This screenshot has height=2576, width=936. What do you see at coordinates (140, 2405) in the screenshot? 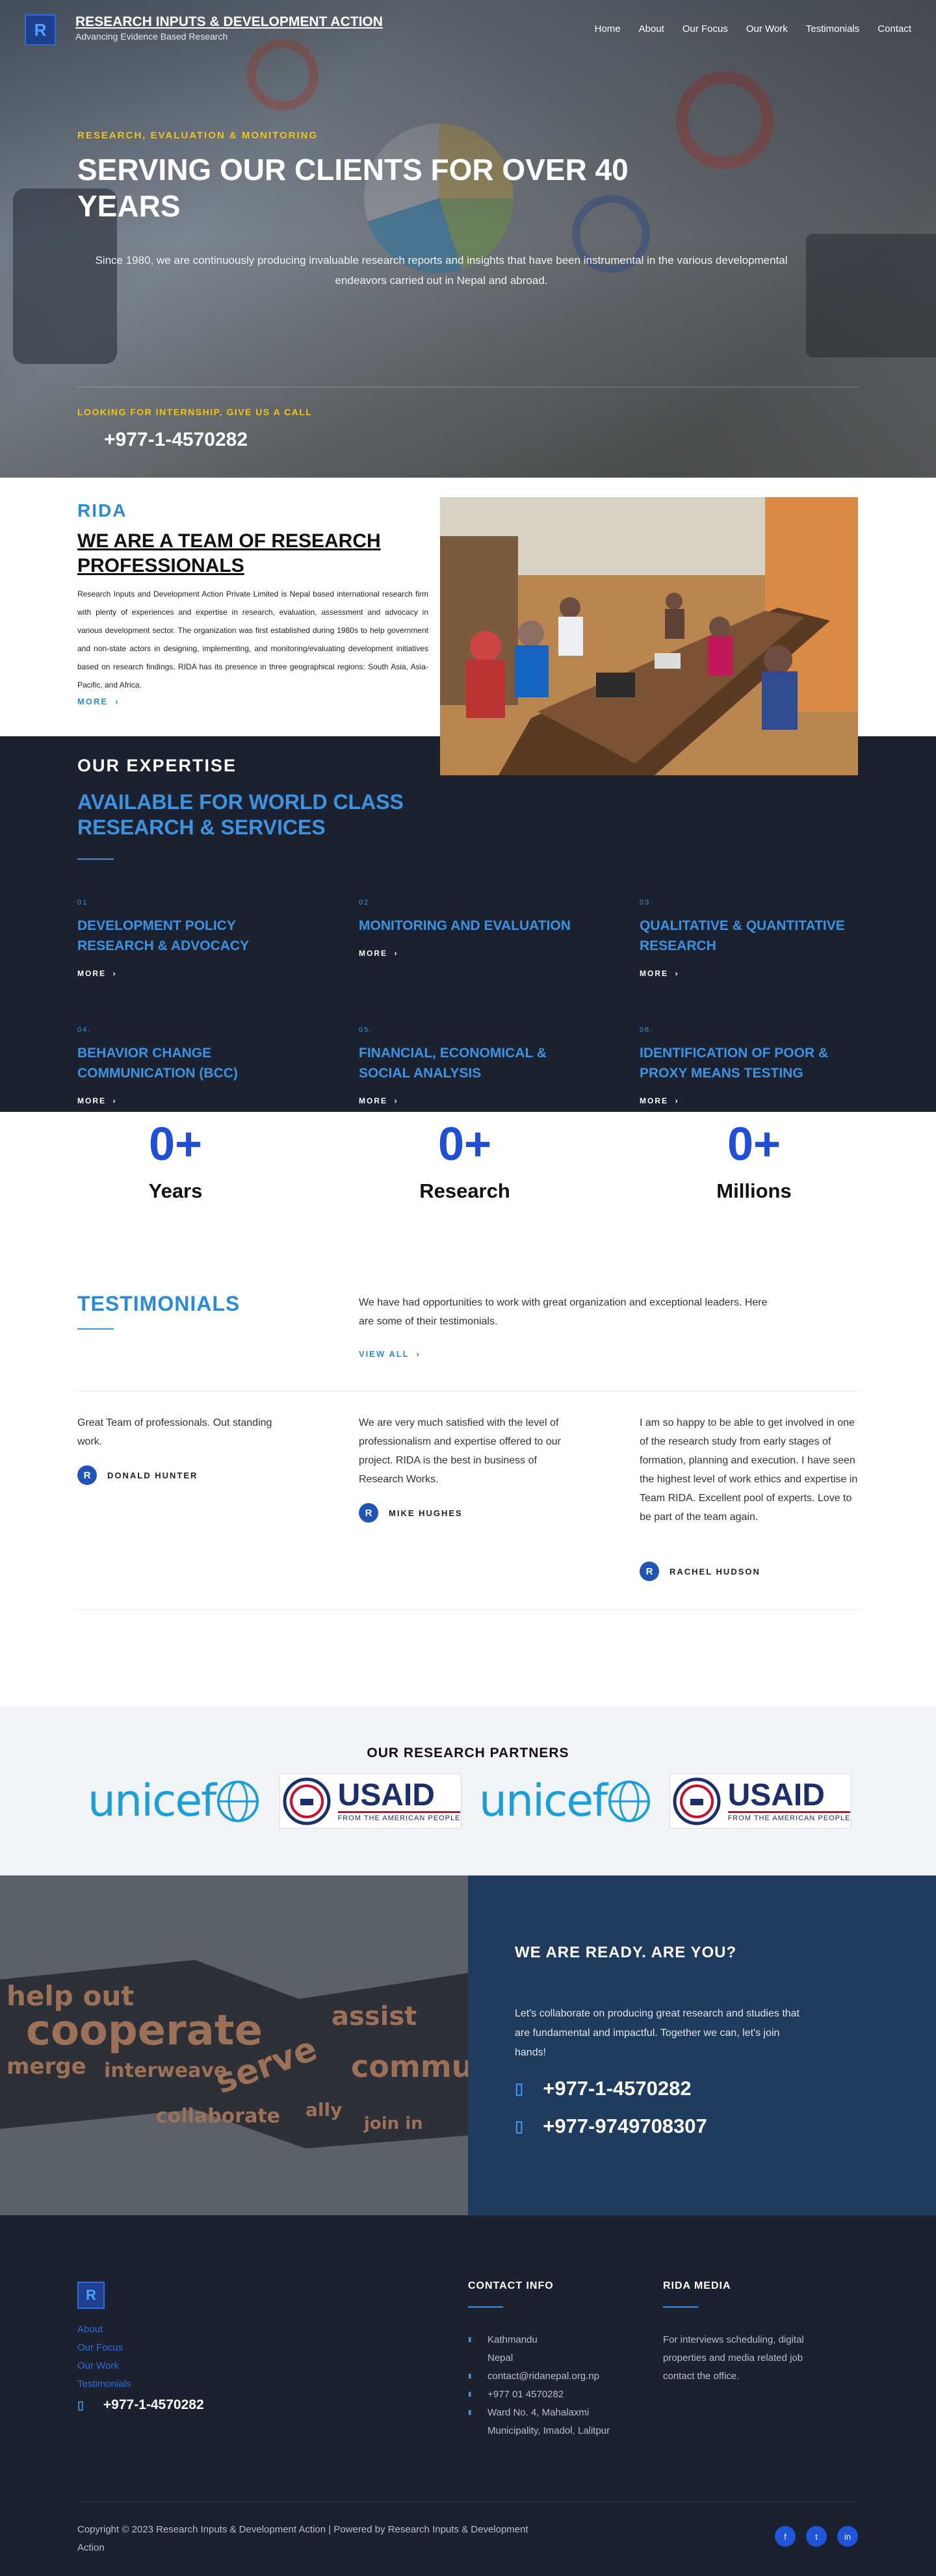
I see `footer-phone: ▯ +977-1-4570282` at bounding box center [140, 2405].